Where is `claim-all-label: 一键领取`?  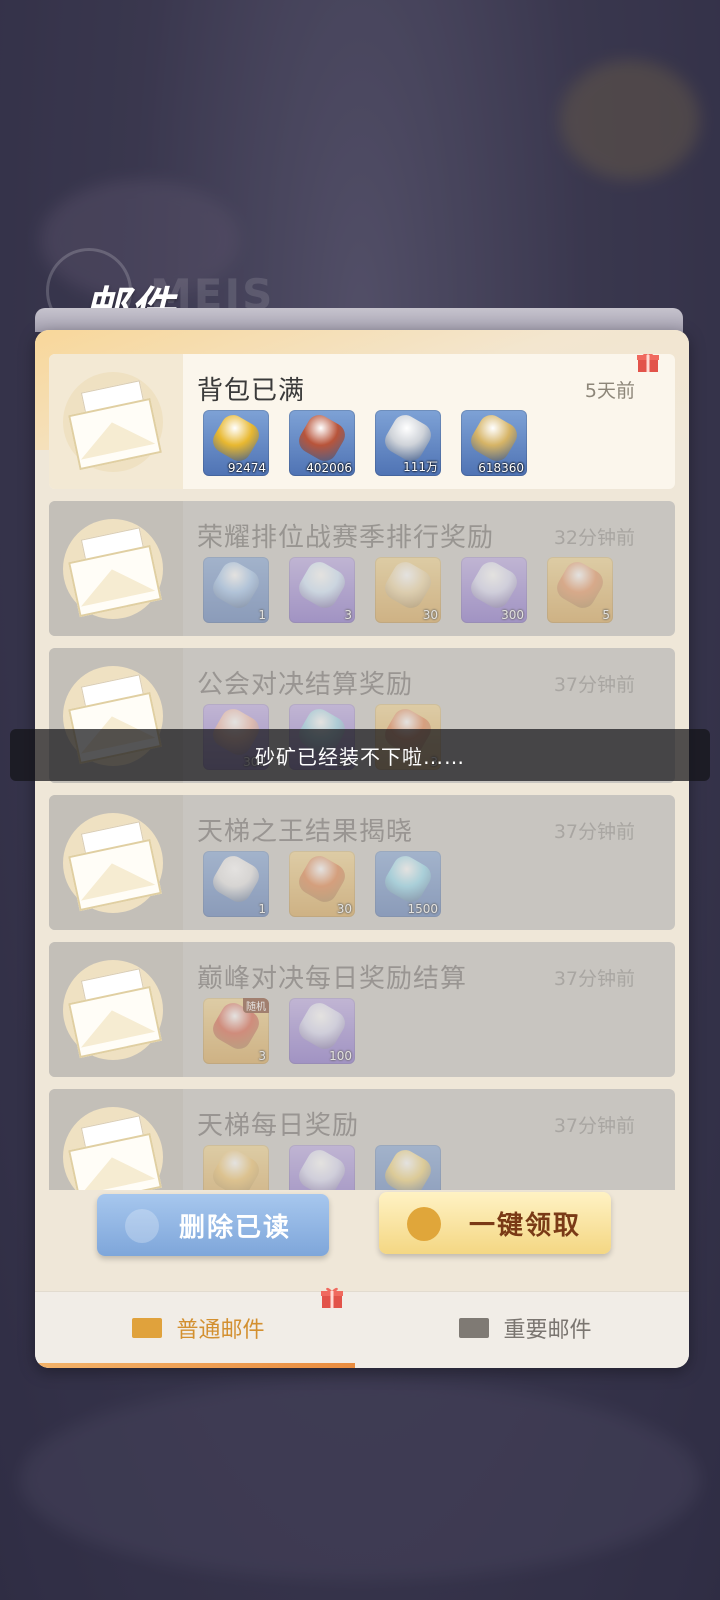 claim-all-label: 一键领取 is located at coordinates (524, 1225).